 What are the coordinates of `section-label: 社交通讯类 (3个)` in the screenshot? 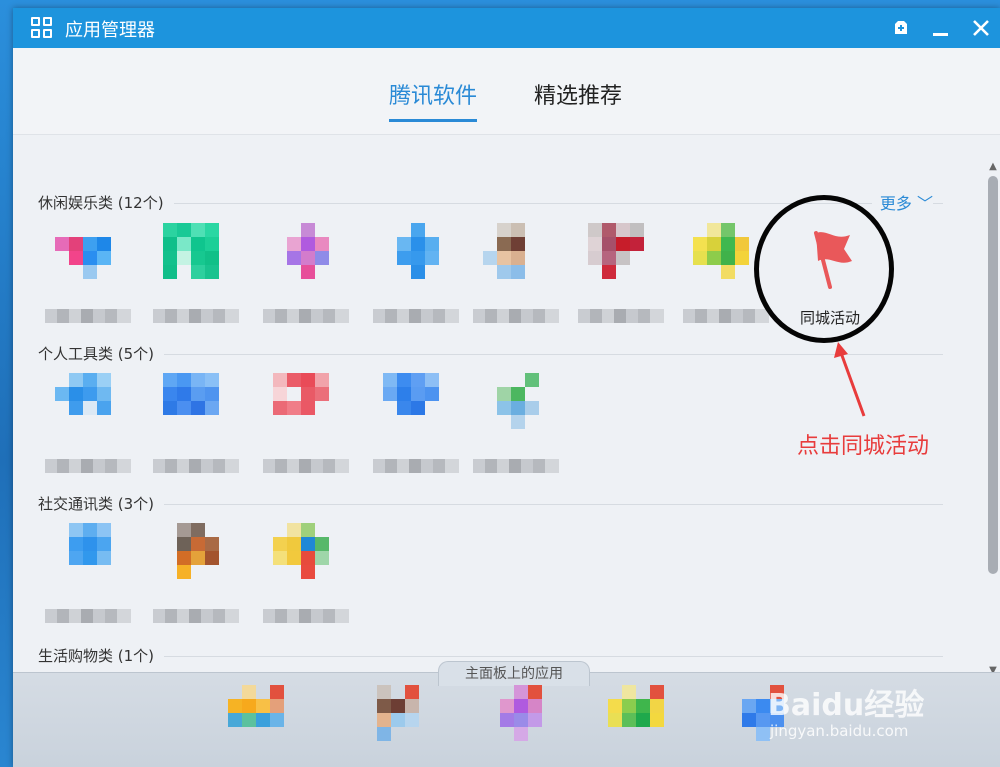 It's located at (101, 503).